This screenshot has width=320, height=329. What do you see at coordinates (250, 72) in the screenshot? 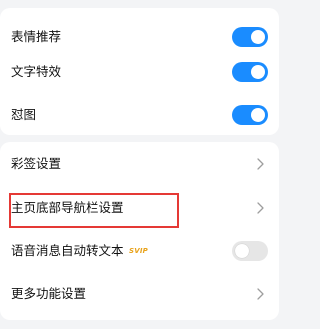
I see `text-effects-toggle` at bounding box center [250, 72].